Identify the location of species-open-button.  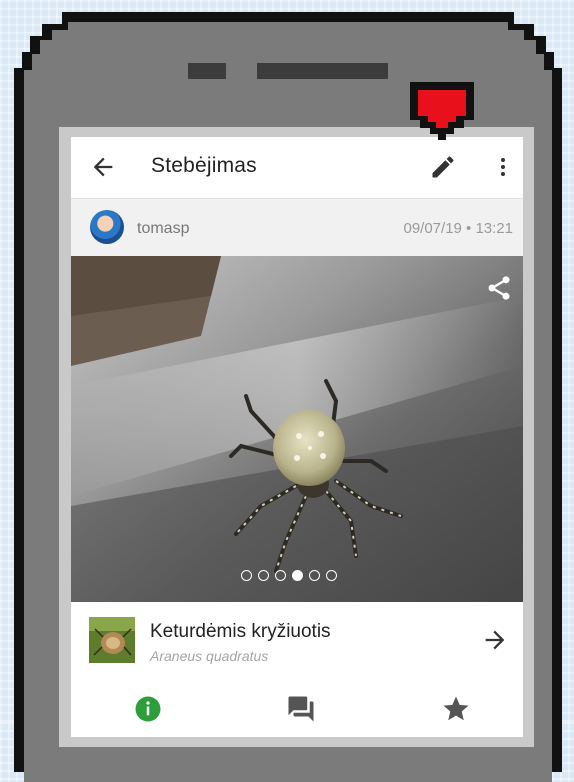
(495, 640).